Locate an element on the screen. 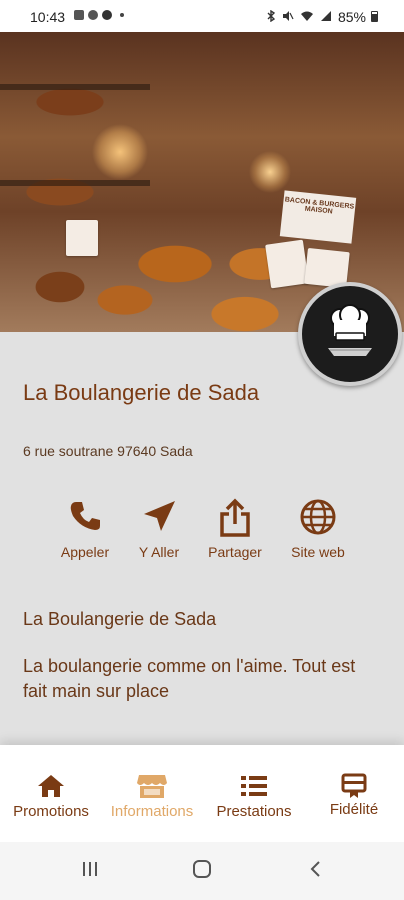 Image resolution: width=404 pixels, height=900 pixels. globe-icon is located at coordinates (318, 517).